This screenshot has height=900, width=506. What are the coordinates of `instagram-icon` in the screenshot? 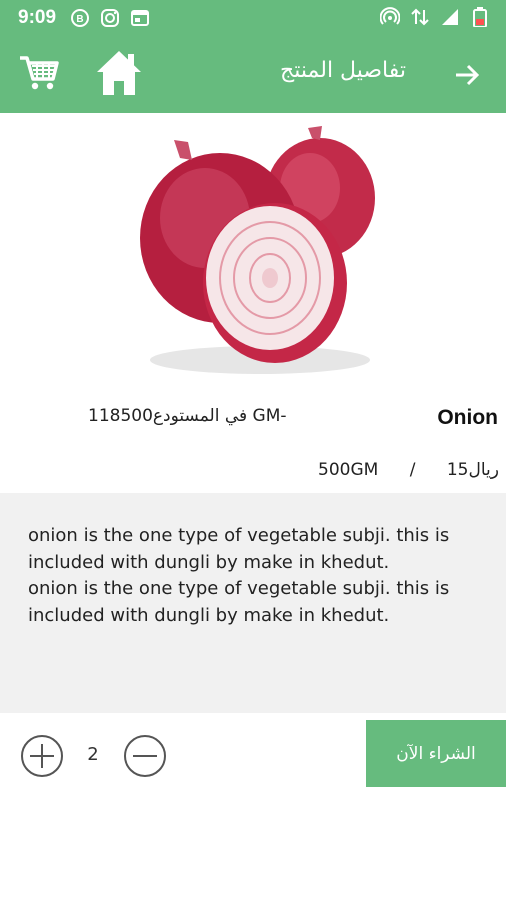 It's located at (110, 18).